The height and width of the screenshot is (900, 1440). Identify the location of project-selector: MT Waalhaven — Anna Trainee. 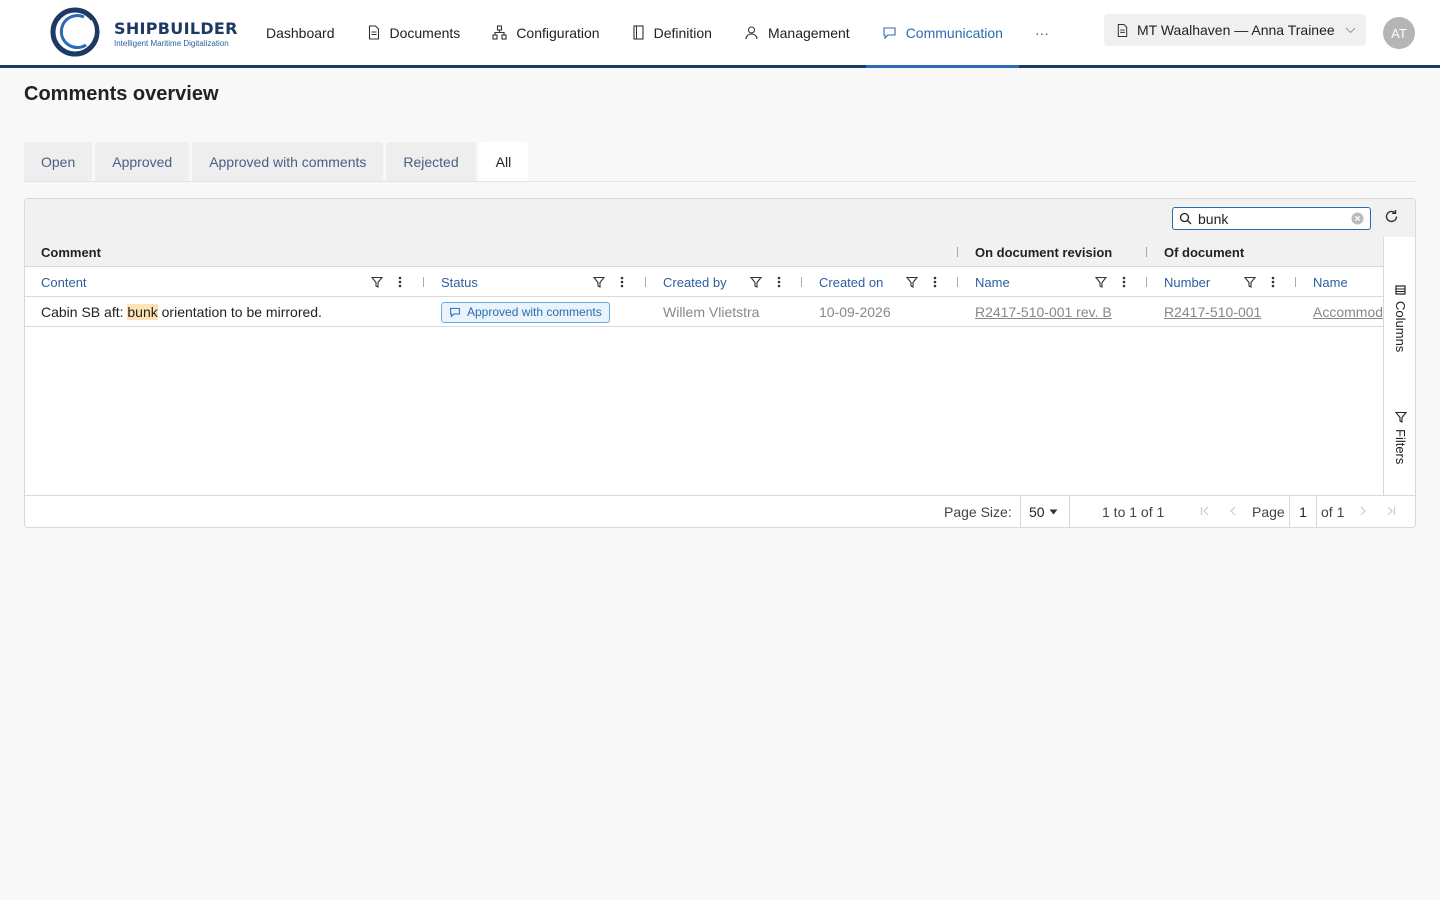
(1235, 30).